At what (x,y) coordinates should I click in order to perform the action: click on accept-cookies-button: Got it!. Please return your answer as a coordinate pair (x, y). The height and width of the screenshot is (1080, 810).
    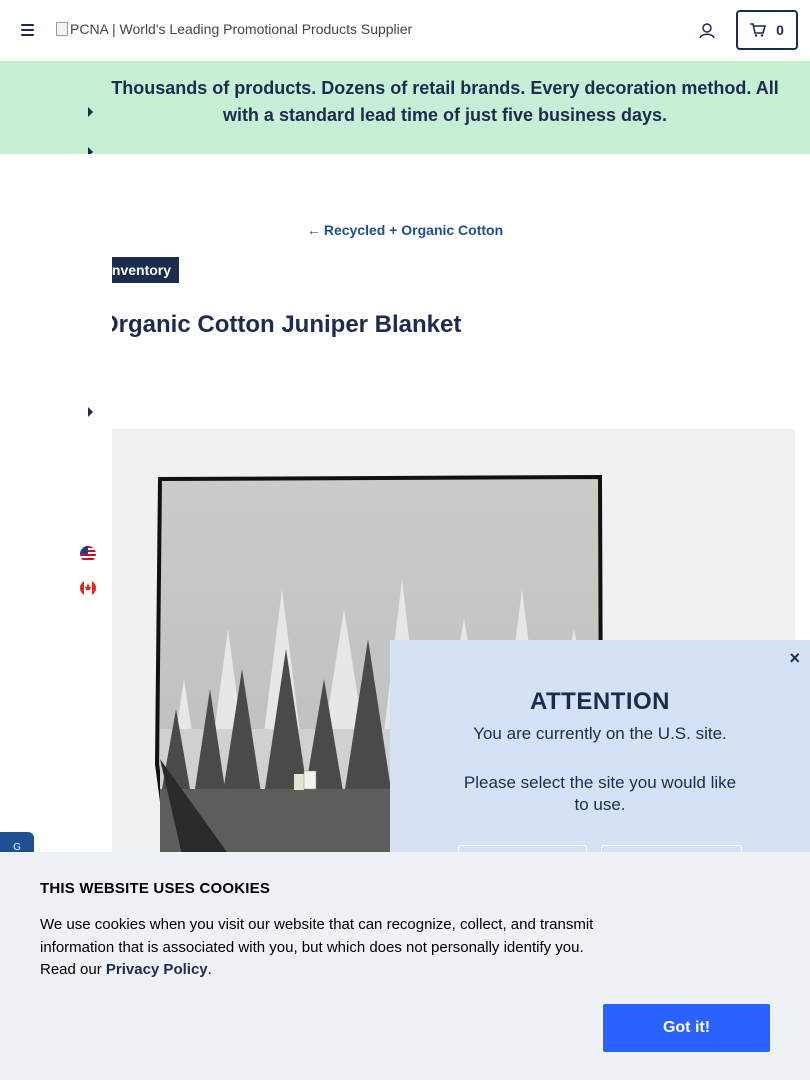
    Looking at the image, I should click on (686, 1028).